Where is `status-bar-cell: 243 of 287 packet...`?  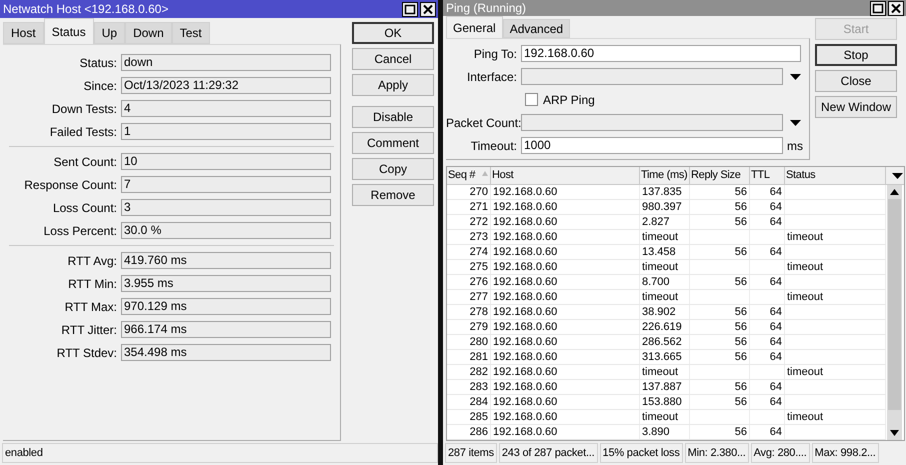
status-bar-cell: 243 of 287 packet... is located at coordinates (548, 453).